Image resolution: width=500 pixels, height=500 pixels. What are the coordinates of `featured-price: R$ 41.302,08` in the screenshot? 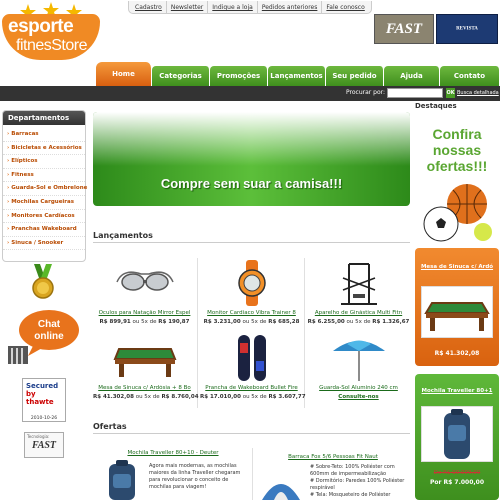 It's located at (457, 353).